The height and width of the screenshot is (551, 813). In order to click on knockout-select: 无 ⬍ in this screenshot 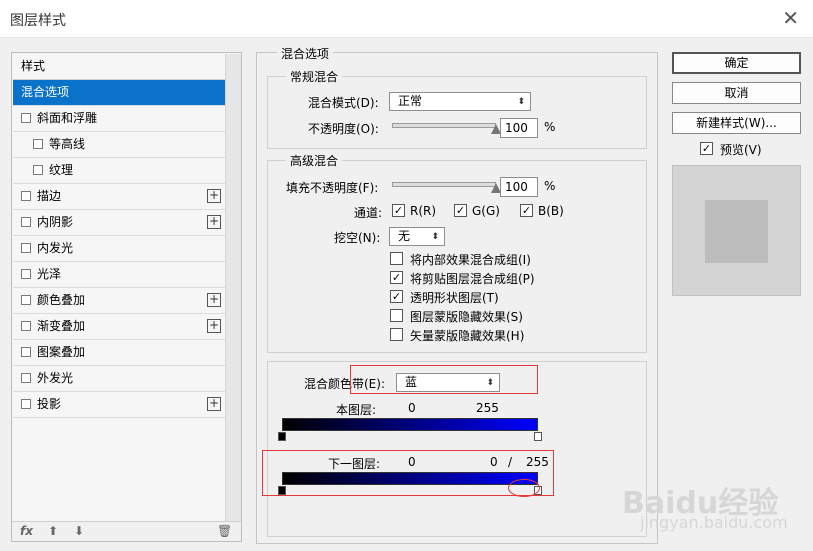, I will do `click(417, 236)`.